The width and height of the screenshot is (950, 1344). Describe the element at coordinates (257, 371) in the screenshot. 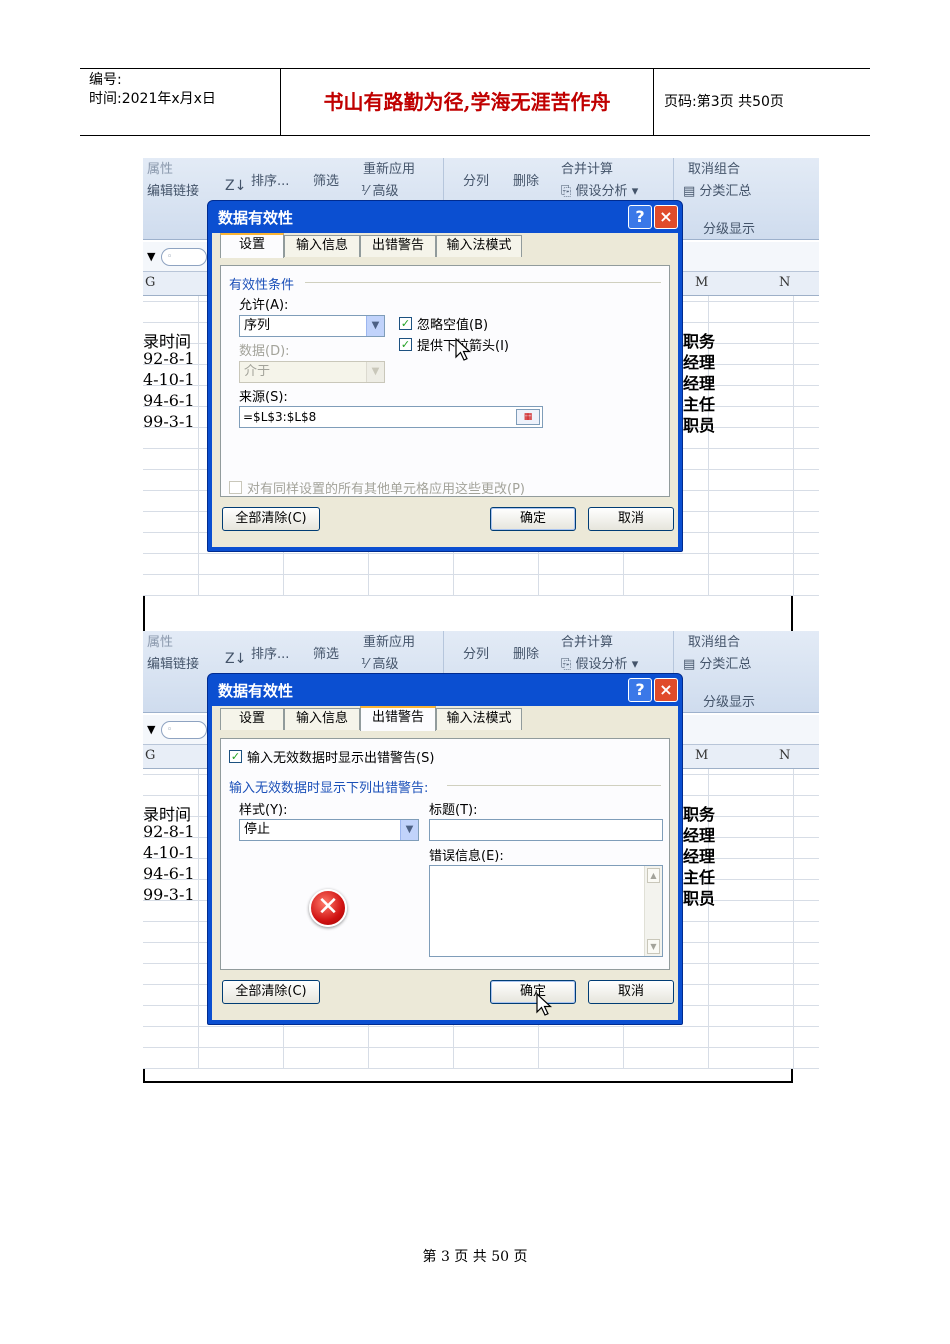

I see `data-value: 介于` at that location.